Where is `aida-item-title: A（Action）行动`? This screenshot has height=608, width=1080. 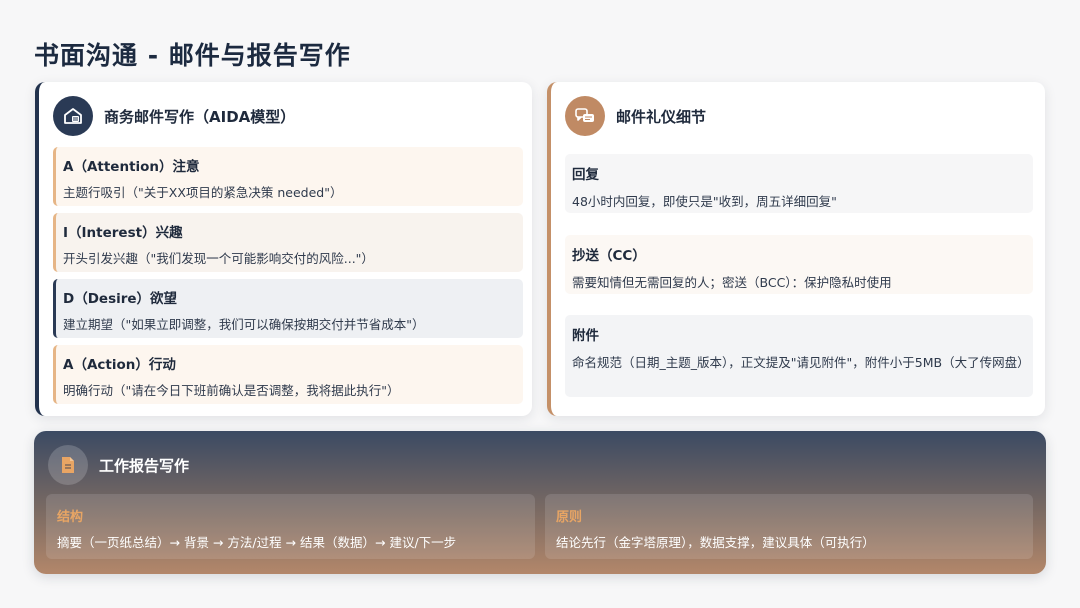
aida-item-title: A（Action）行动 is located at coordinates (119, 365).